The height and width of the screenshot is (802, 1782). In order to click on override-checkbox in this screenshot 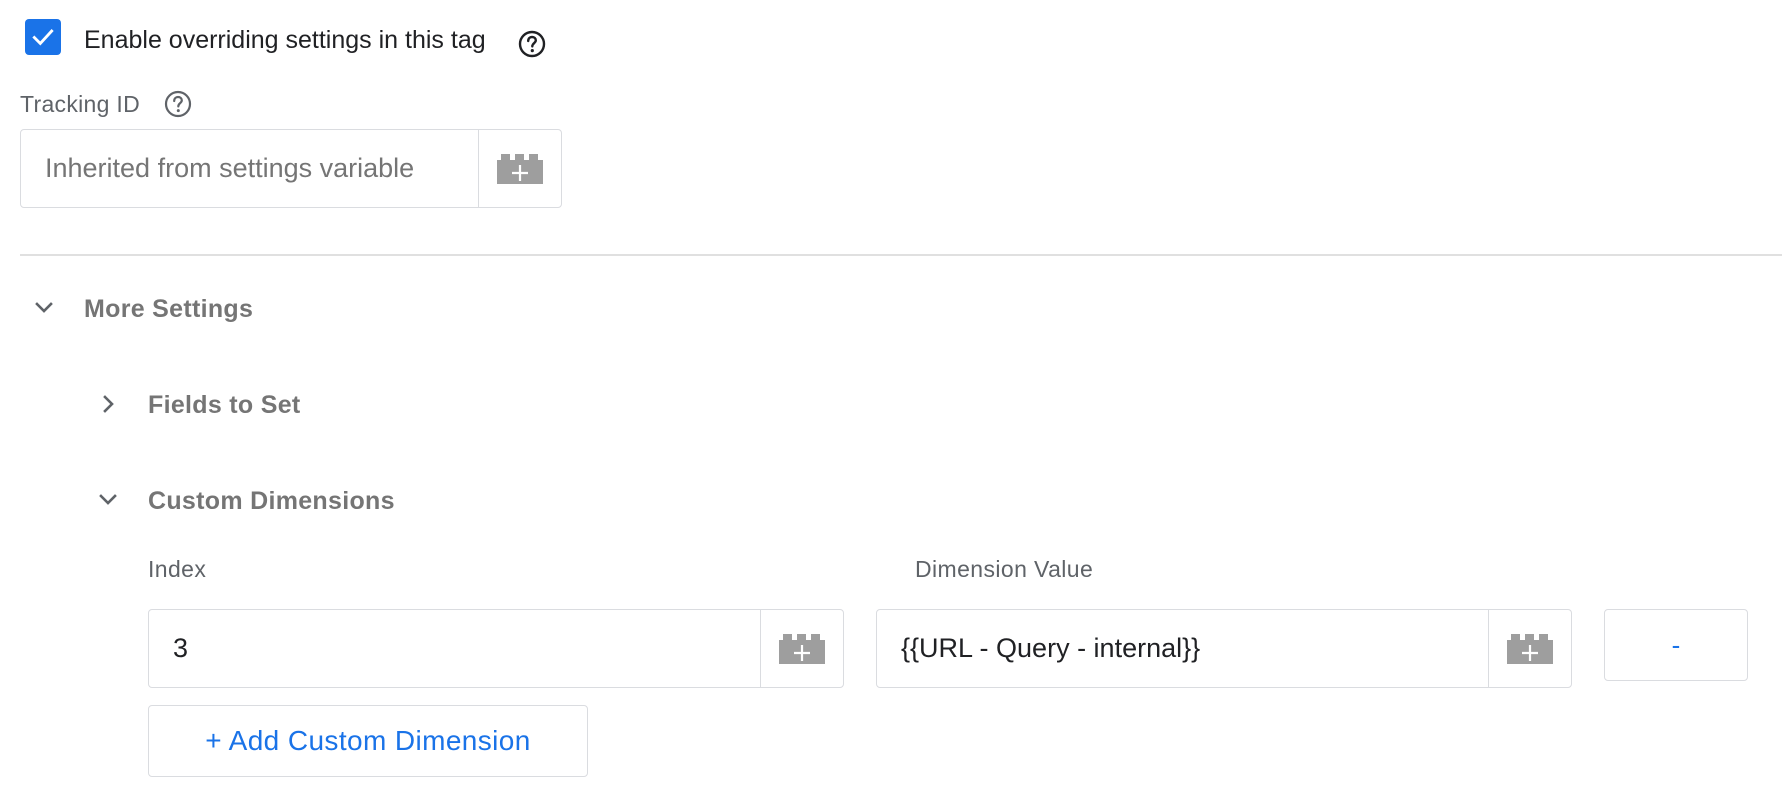, I will do `click(43, 37)`.